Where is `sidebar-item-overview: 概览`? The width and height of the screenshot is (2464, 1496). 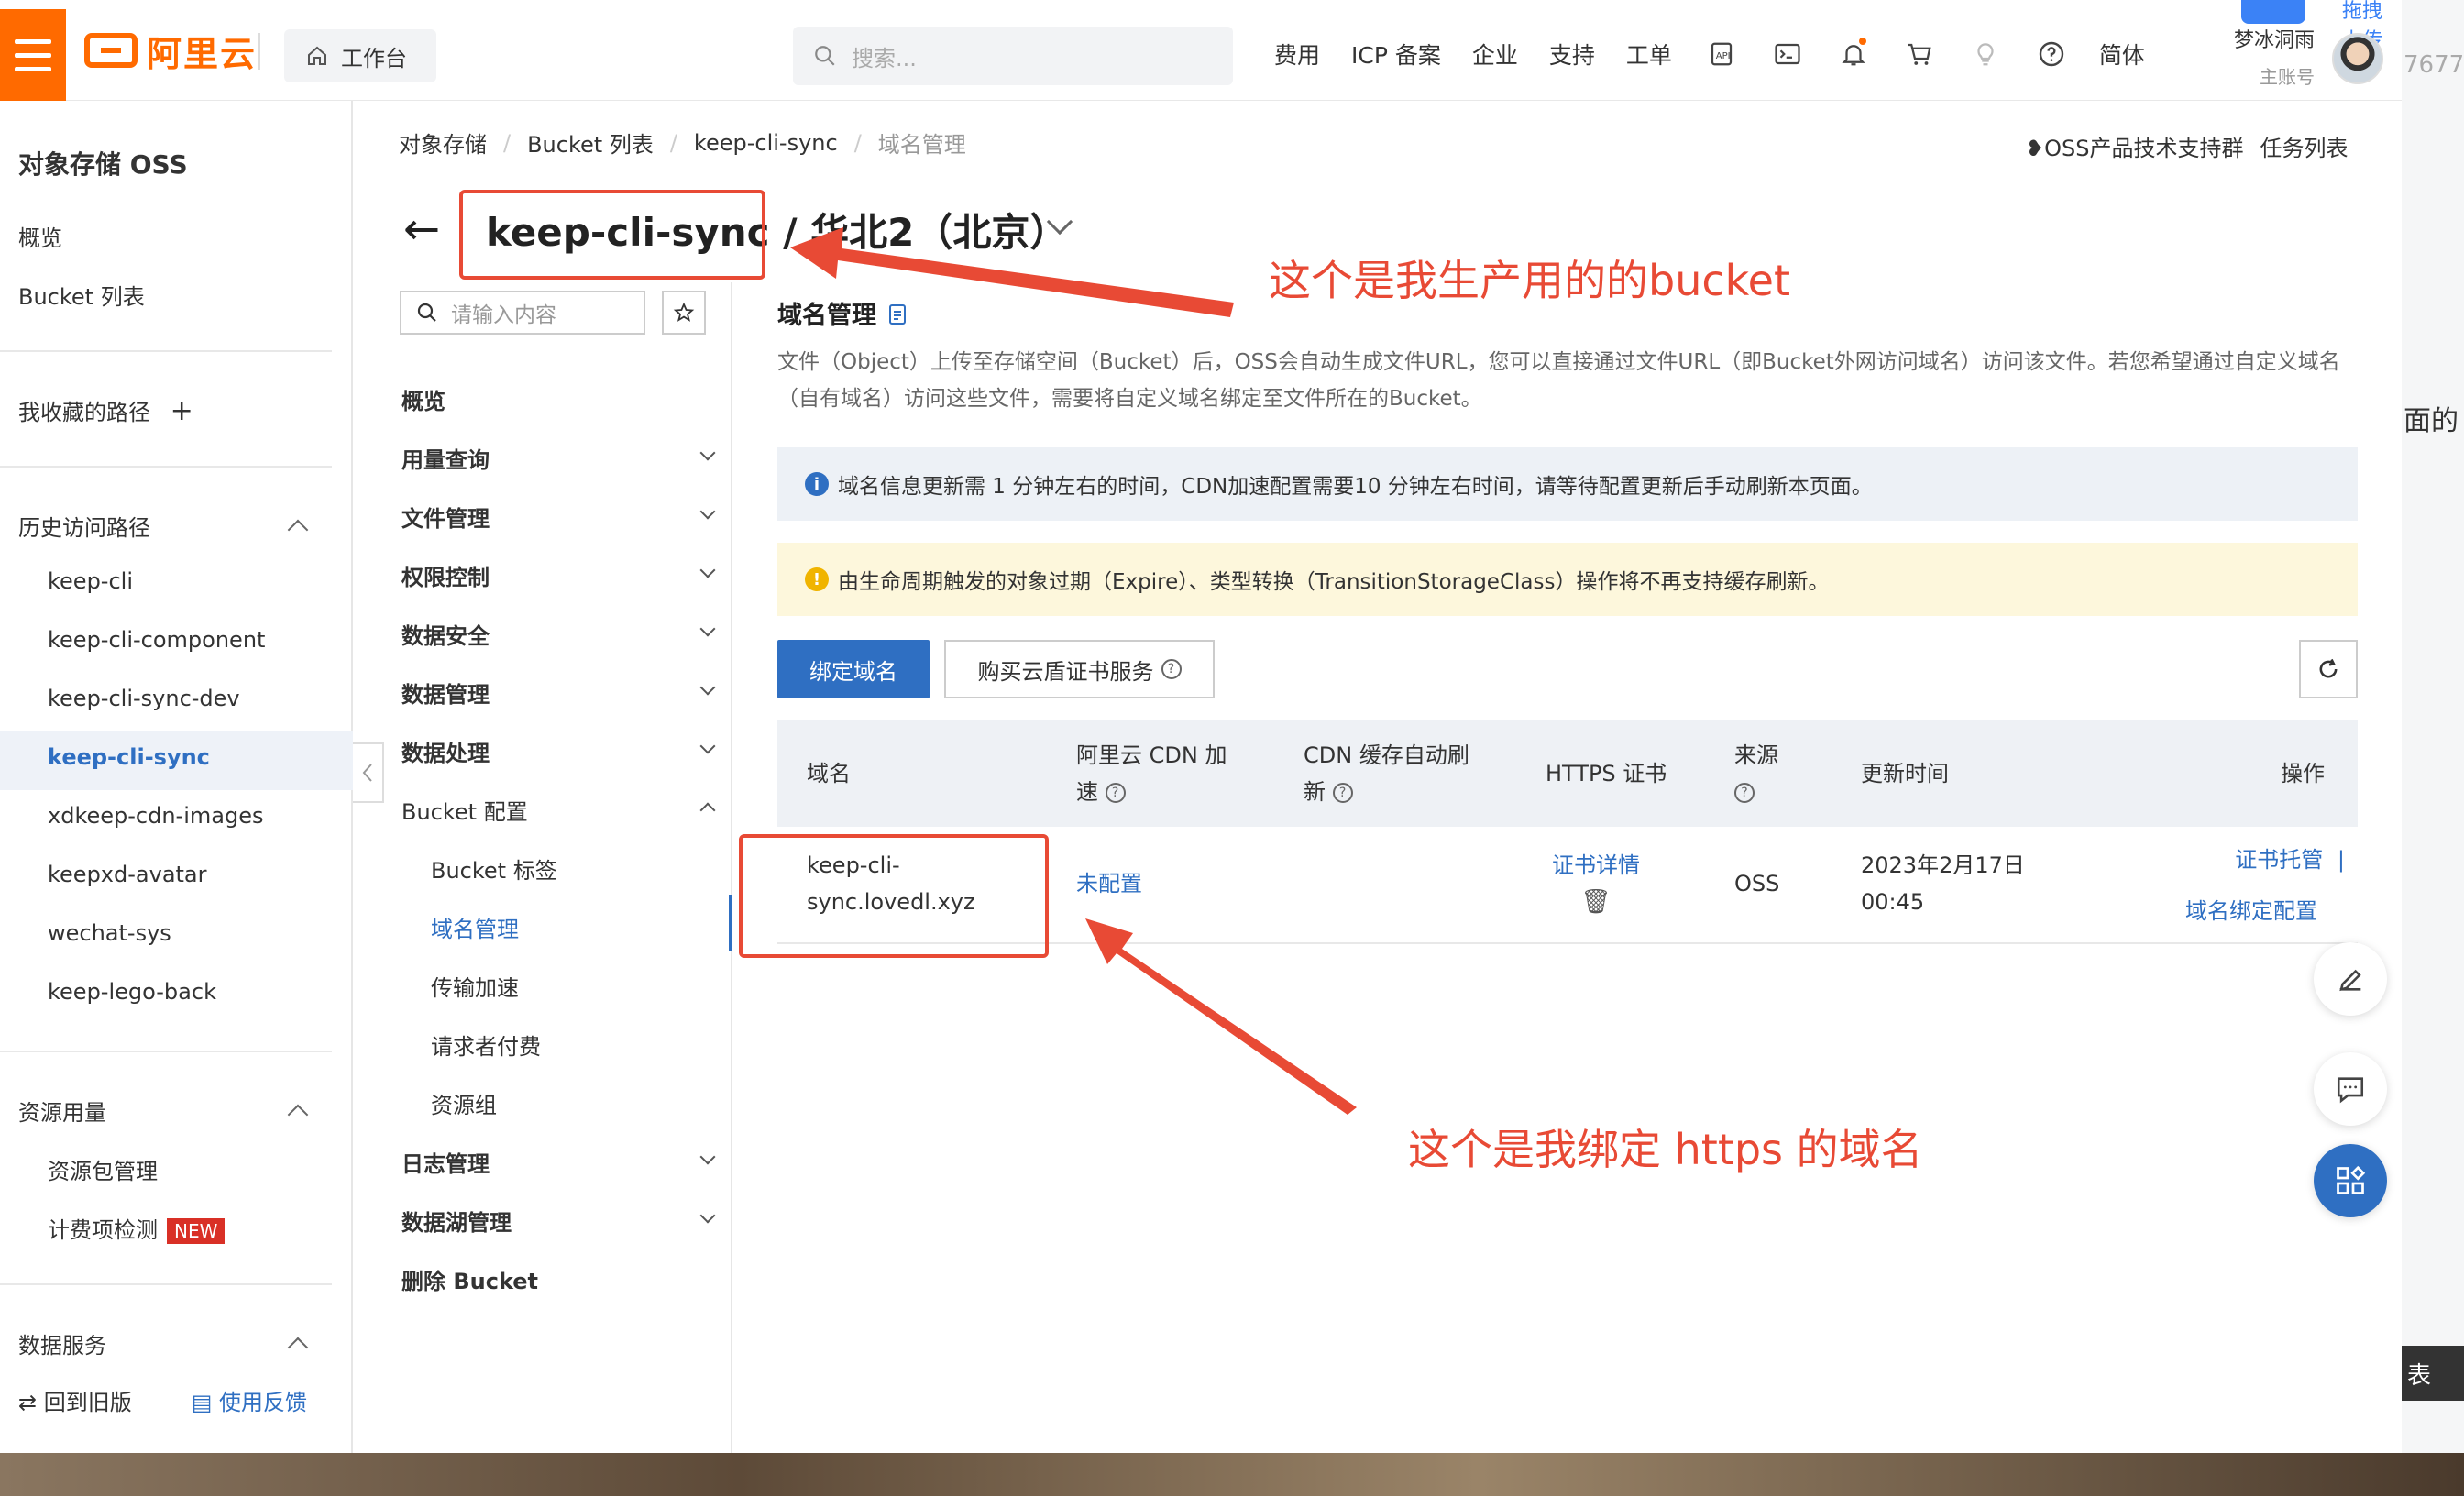
sidebar-item-overview: 概览 is located at coordinates (40, 236).